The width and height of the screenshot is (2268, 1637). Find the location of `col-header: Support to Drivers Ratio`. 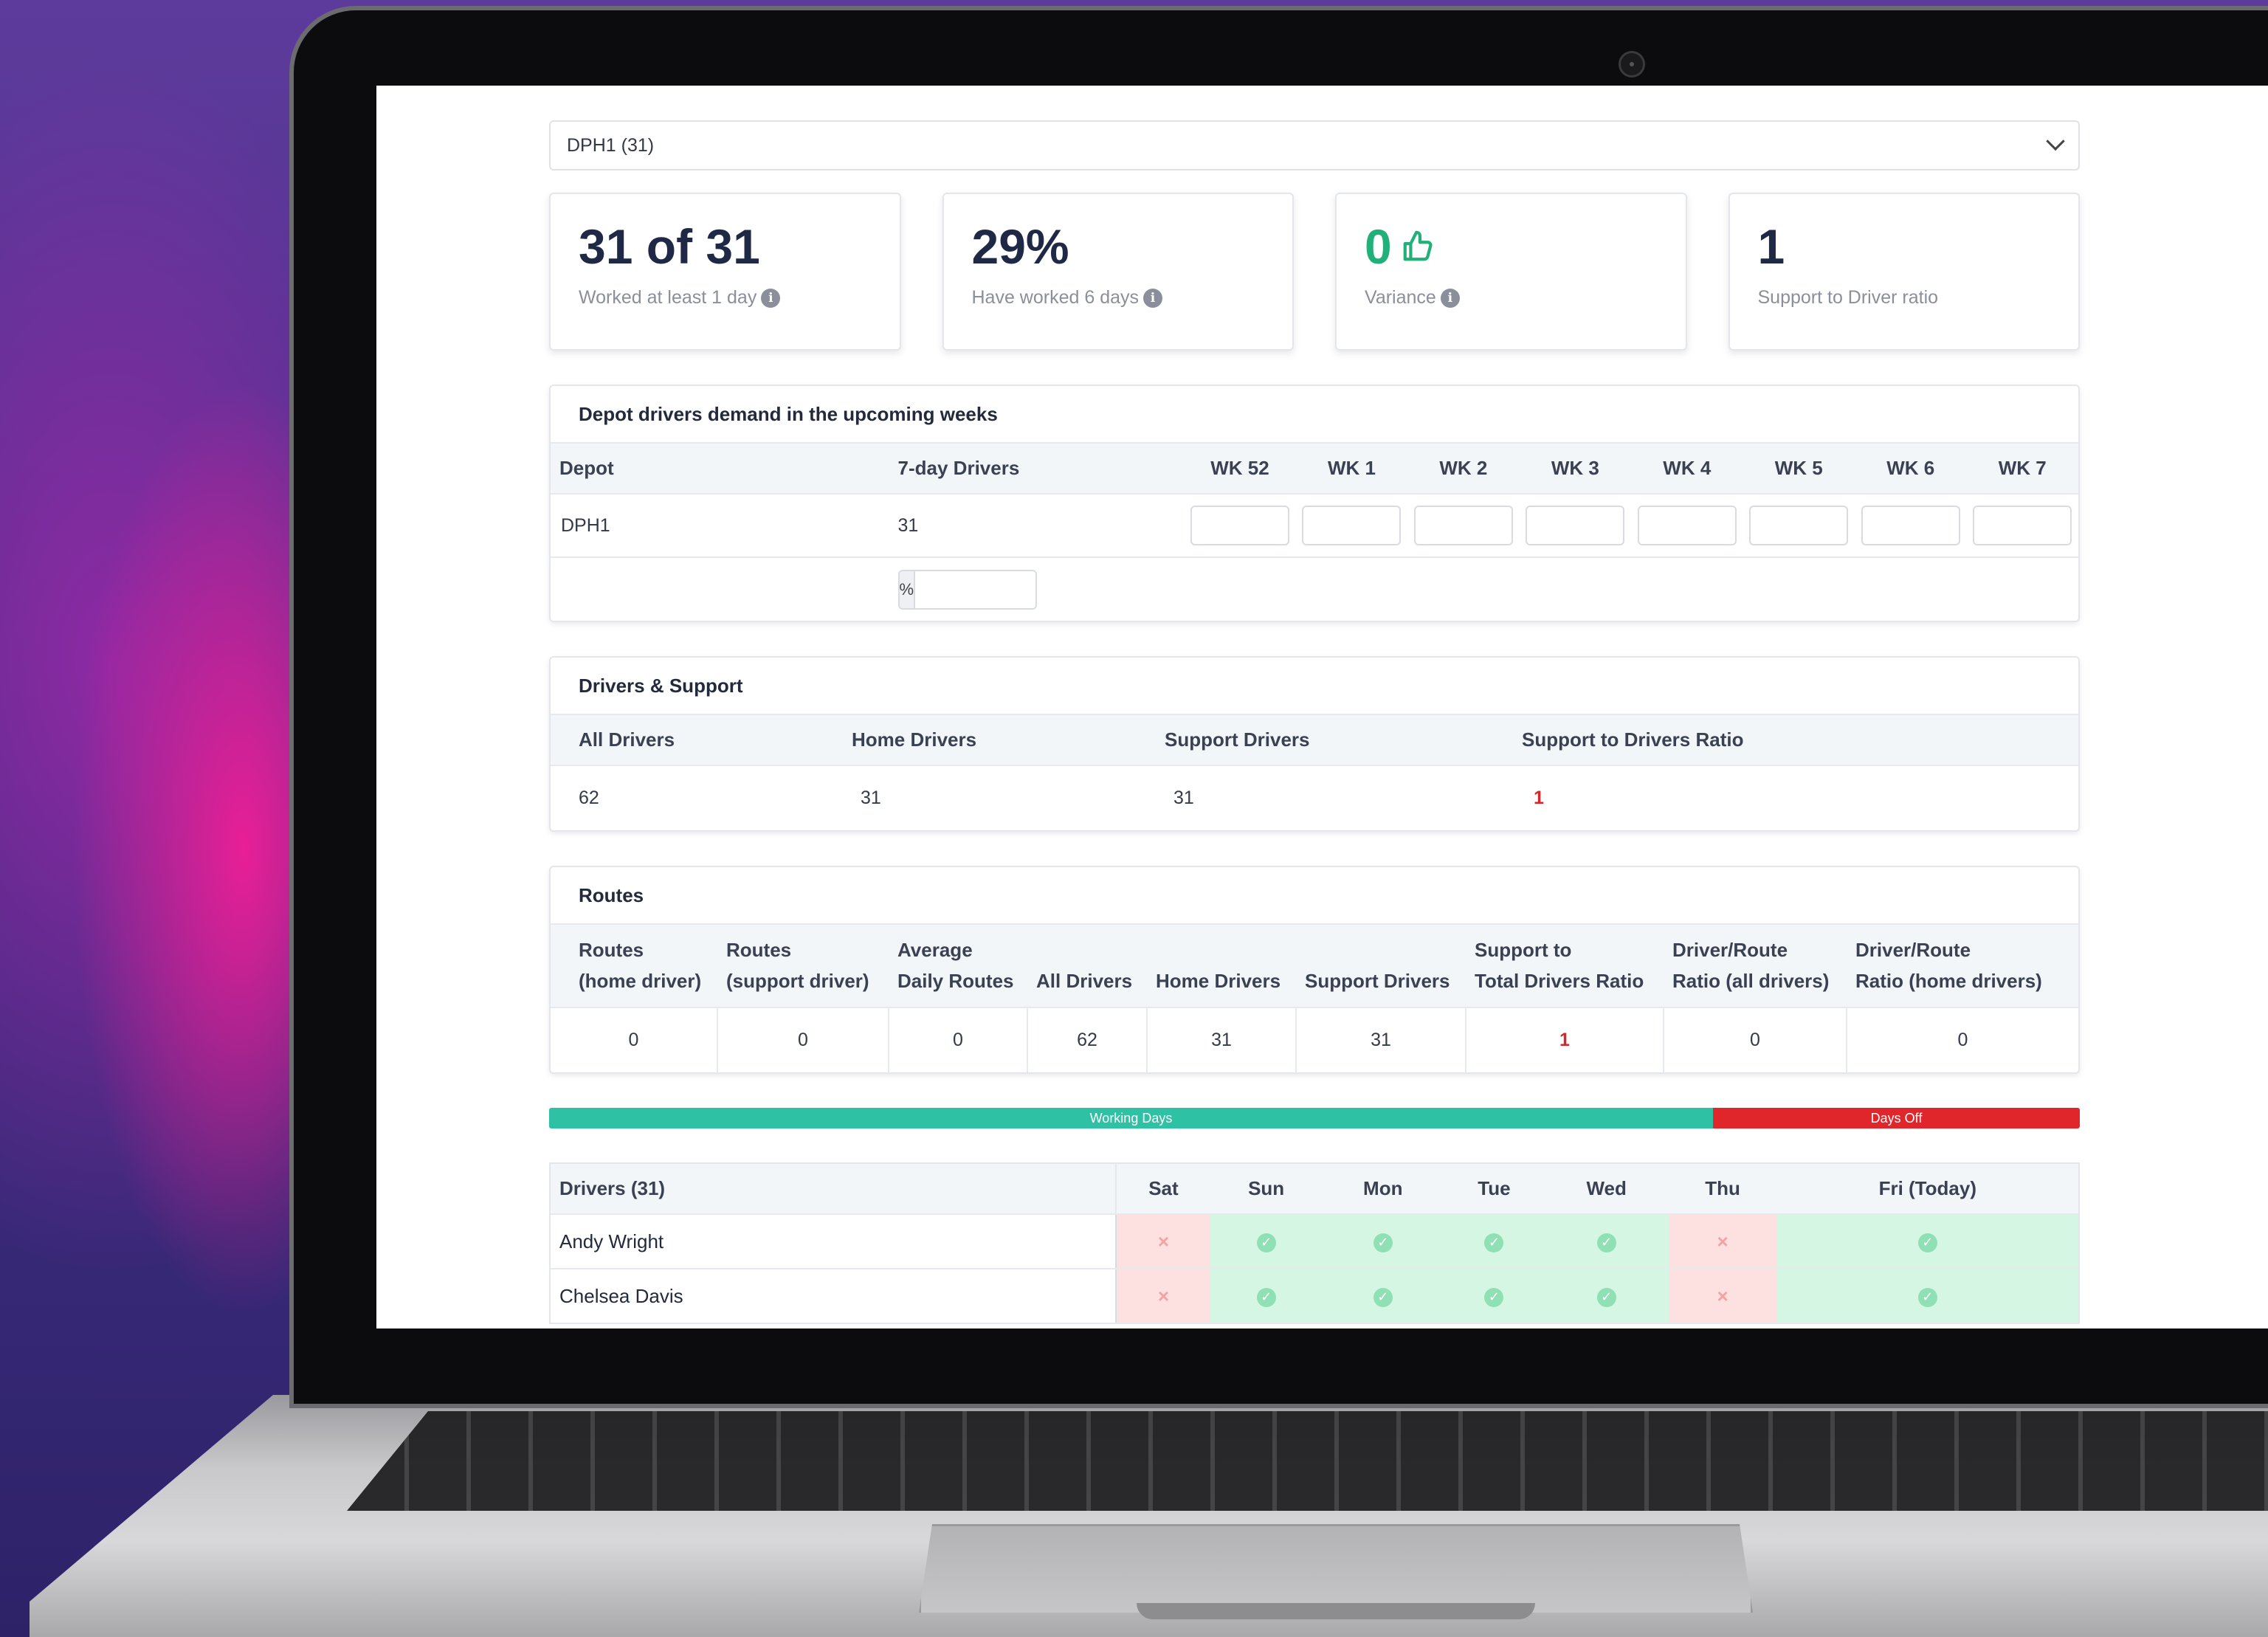

col-header: Support to Drivers Ratio is located at coordinates (1800, 740).